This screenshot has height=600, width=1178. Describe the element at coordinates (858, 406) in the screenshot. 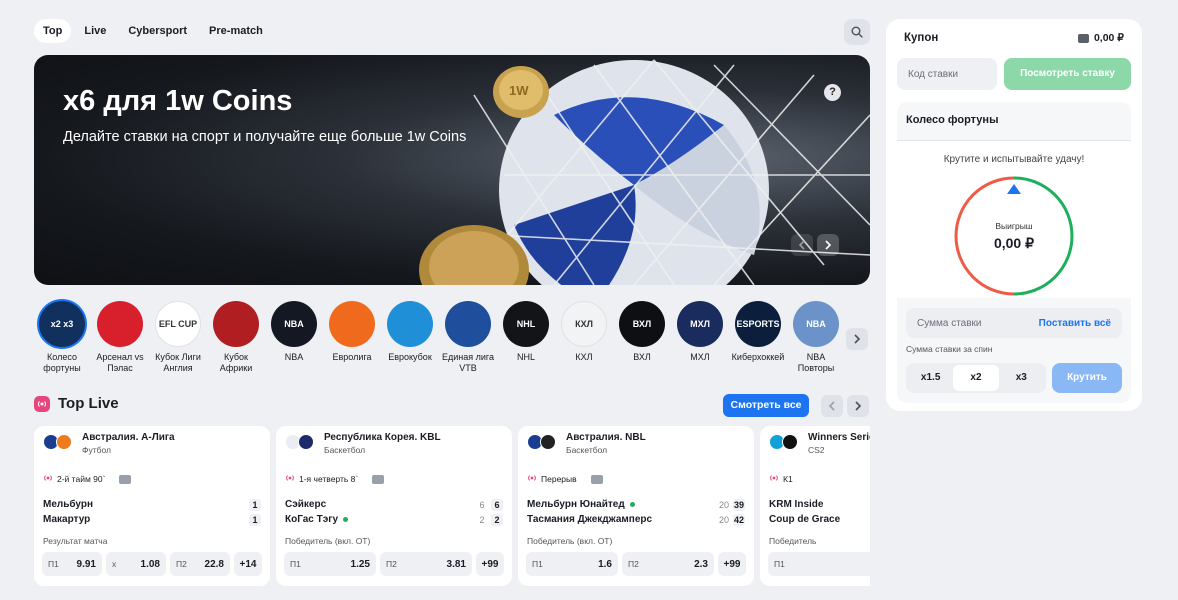

I see `live-next-button` at that location.